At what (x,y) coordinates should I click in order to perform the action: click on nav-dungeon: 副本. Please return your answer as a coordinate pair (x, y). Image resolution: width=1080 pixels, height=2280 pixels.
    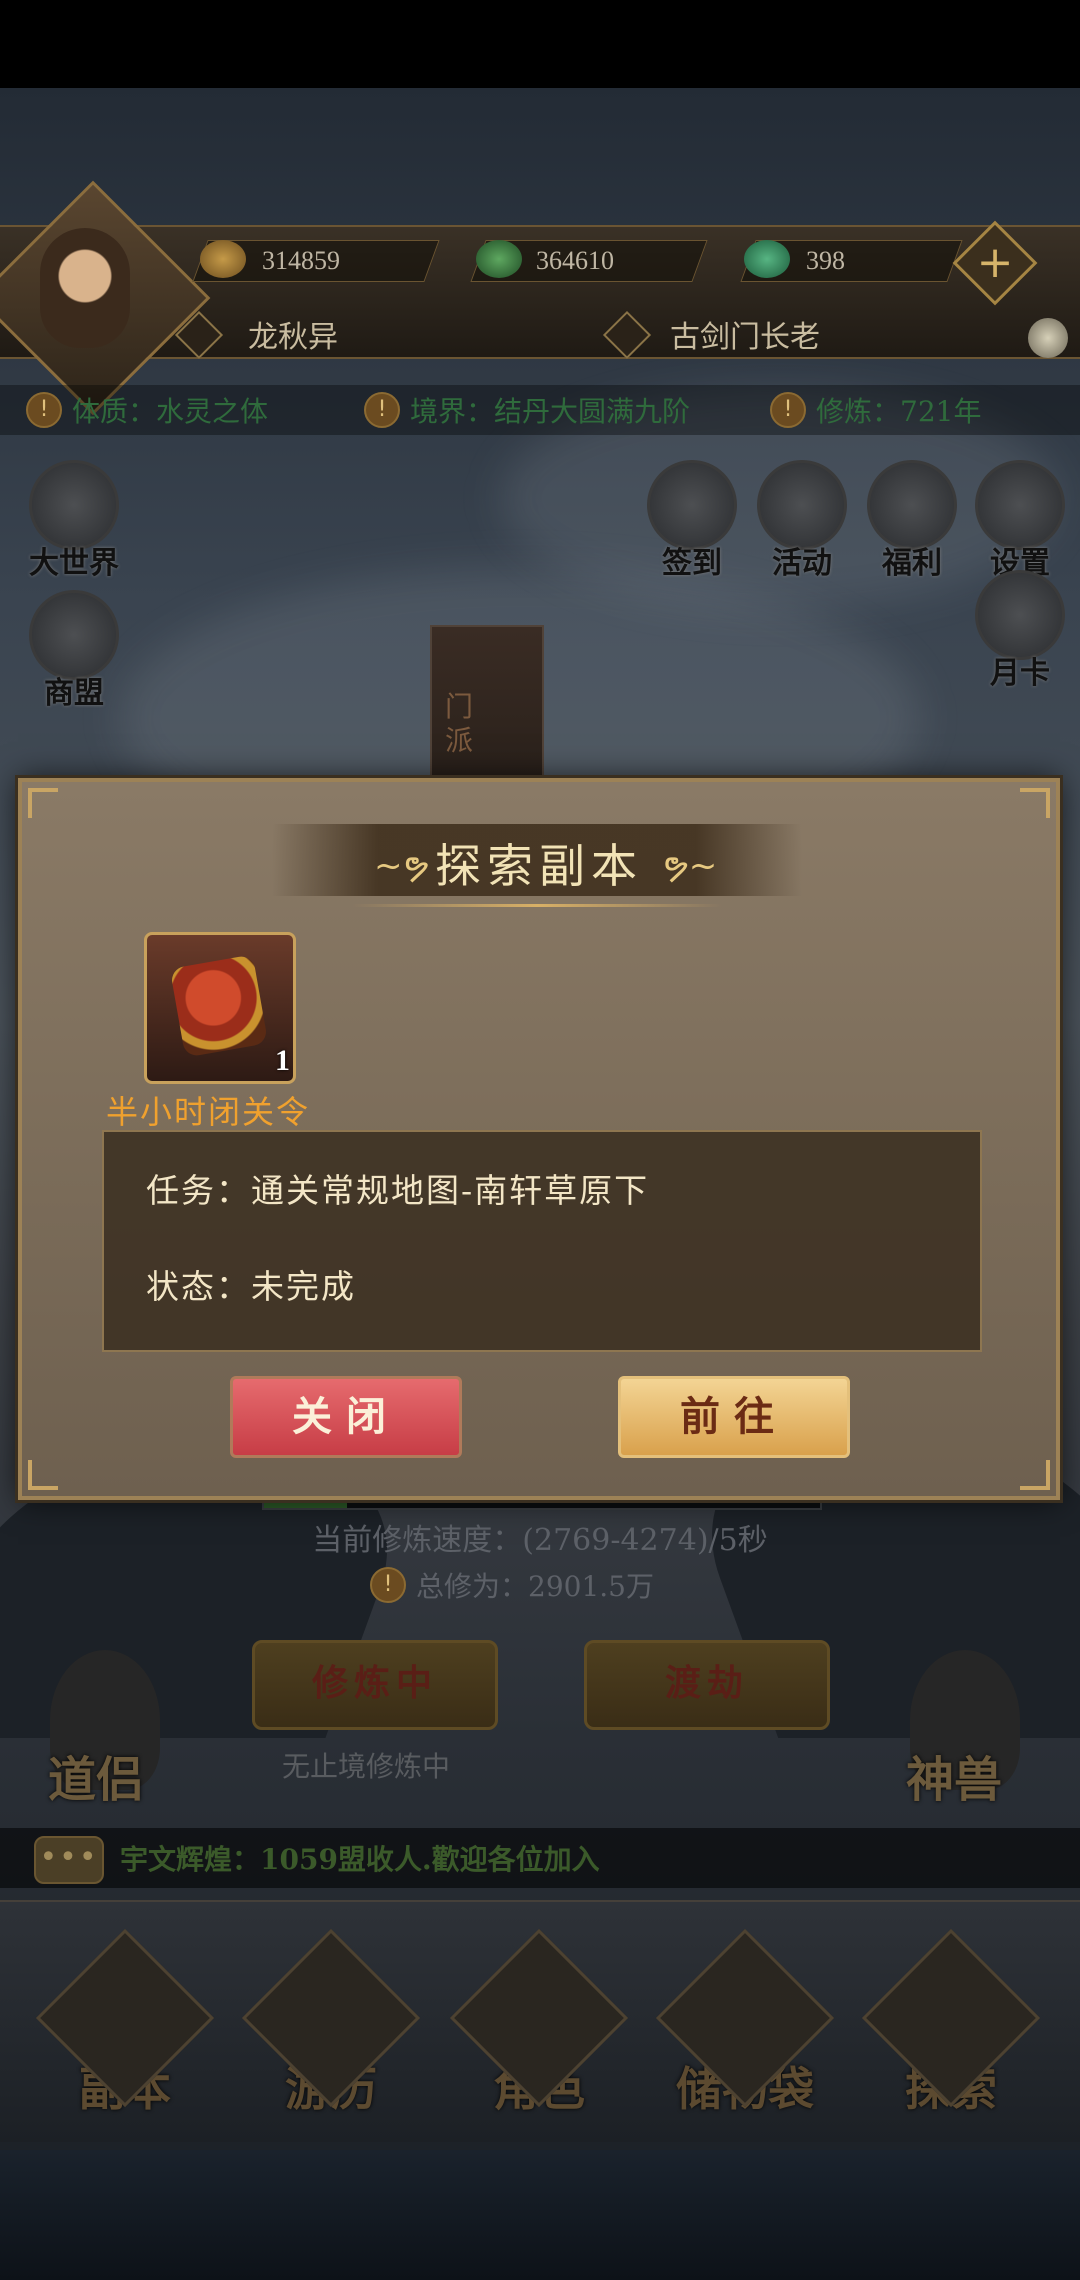
    Looking at the image, I should click on (125, 2023).